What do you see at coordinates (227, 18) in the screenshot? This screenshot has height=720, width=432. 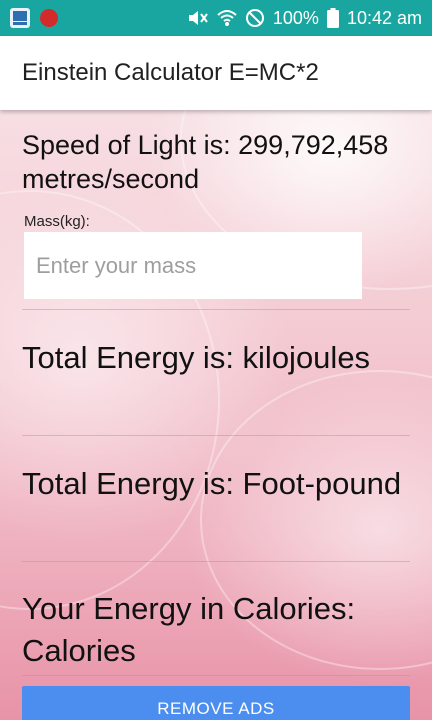 I see `wifi-icon` at bounding box center [227, 18].